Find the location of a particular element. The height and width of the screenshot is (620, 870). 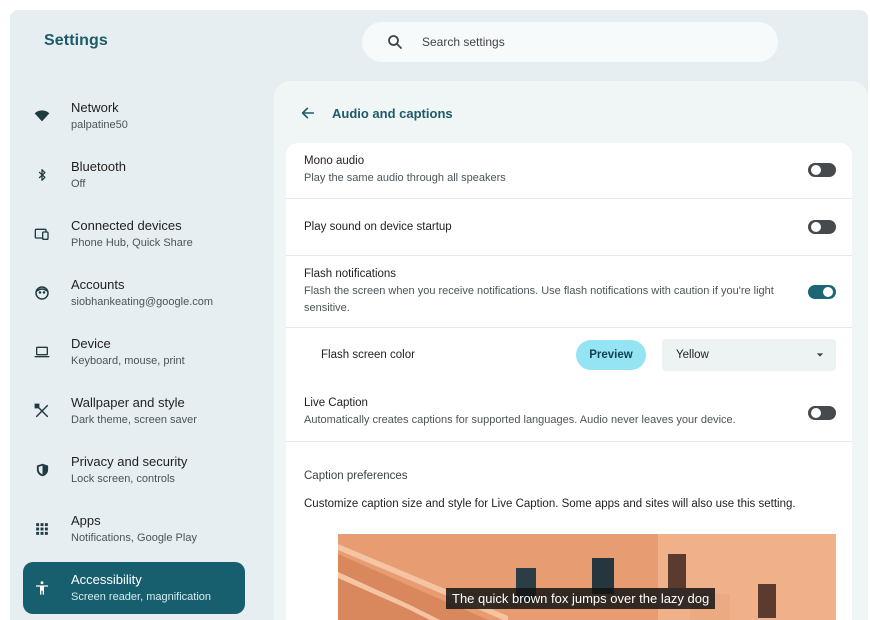

flash-color-selected: Yellow is located at coordinates (692, 355).